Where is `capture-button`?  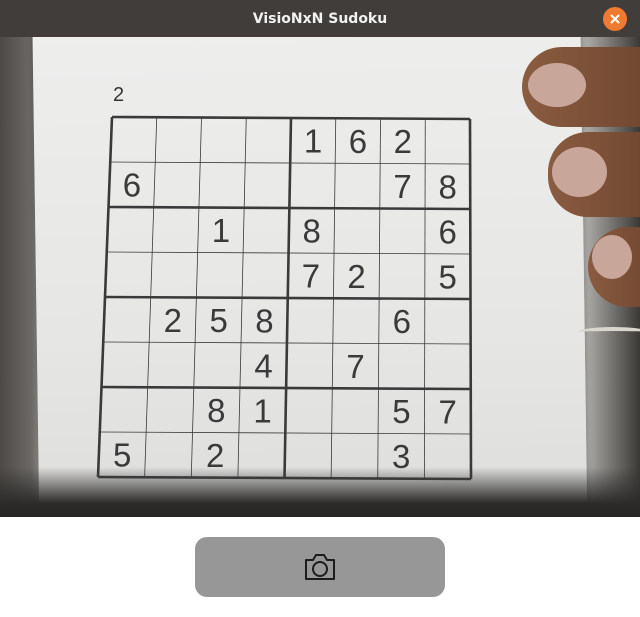
capture-button is located at coordinates (320, 567).